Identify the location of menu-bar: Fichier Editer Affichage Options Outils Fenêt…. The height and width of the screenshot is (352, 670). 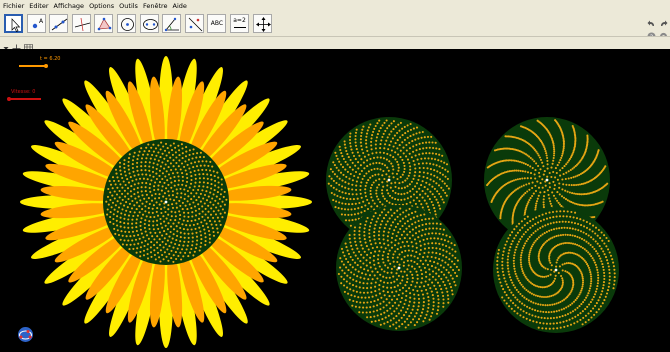
(335, 6).